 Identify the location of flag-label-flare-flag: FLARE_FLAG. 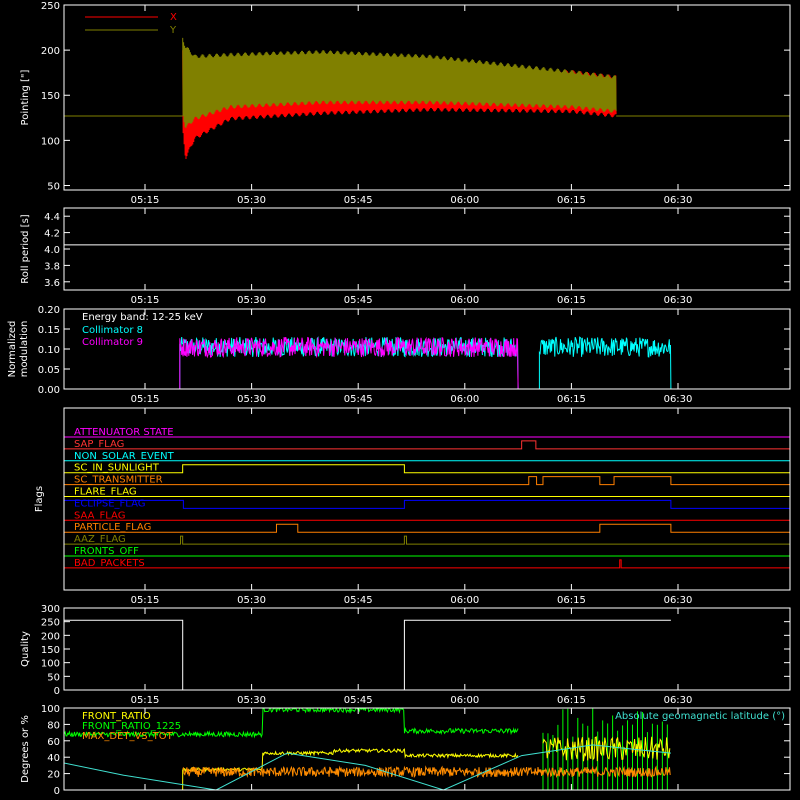
(105, 492).